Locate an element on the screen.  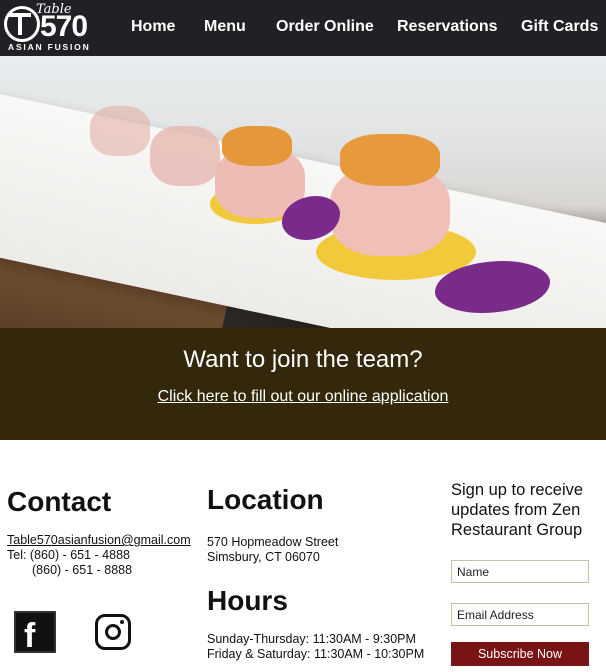
logo-t-stem is located at coordinates (20, 25).